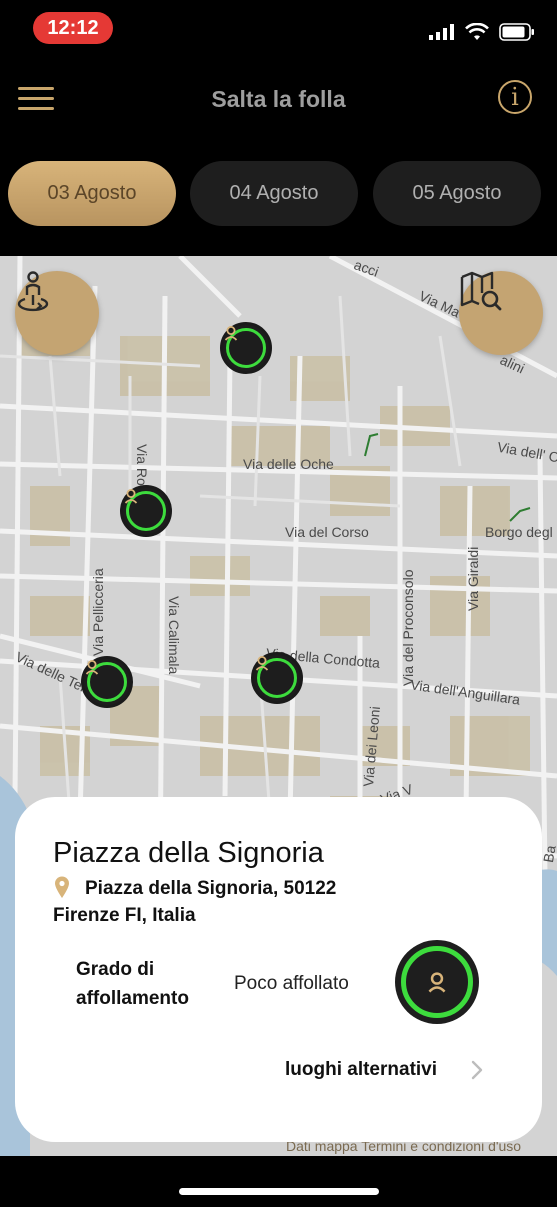 The width and height of the screenshot is (557, 1207). I want to click on street-label: Via Giraldi, so click(473, 578).